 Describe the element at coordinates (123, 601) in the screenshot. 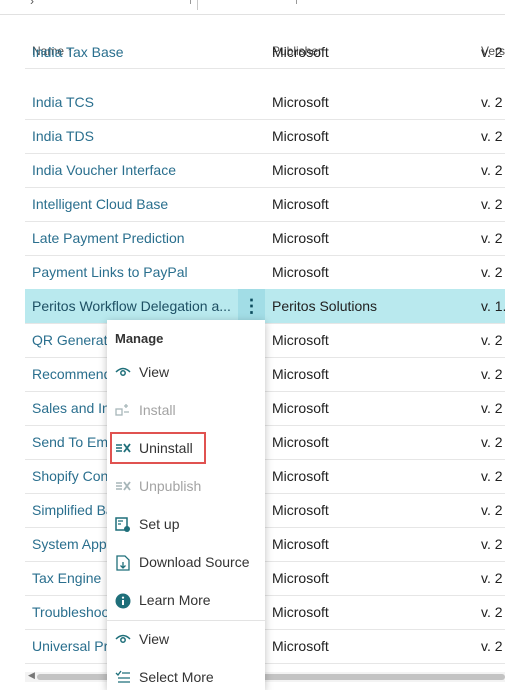

I see `info-icon` at that location.